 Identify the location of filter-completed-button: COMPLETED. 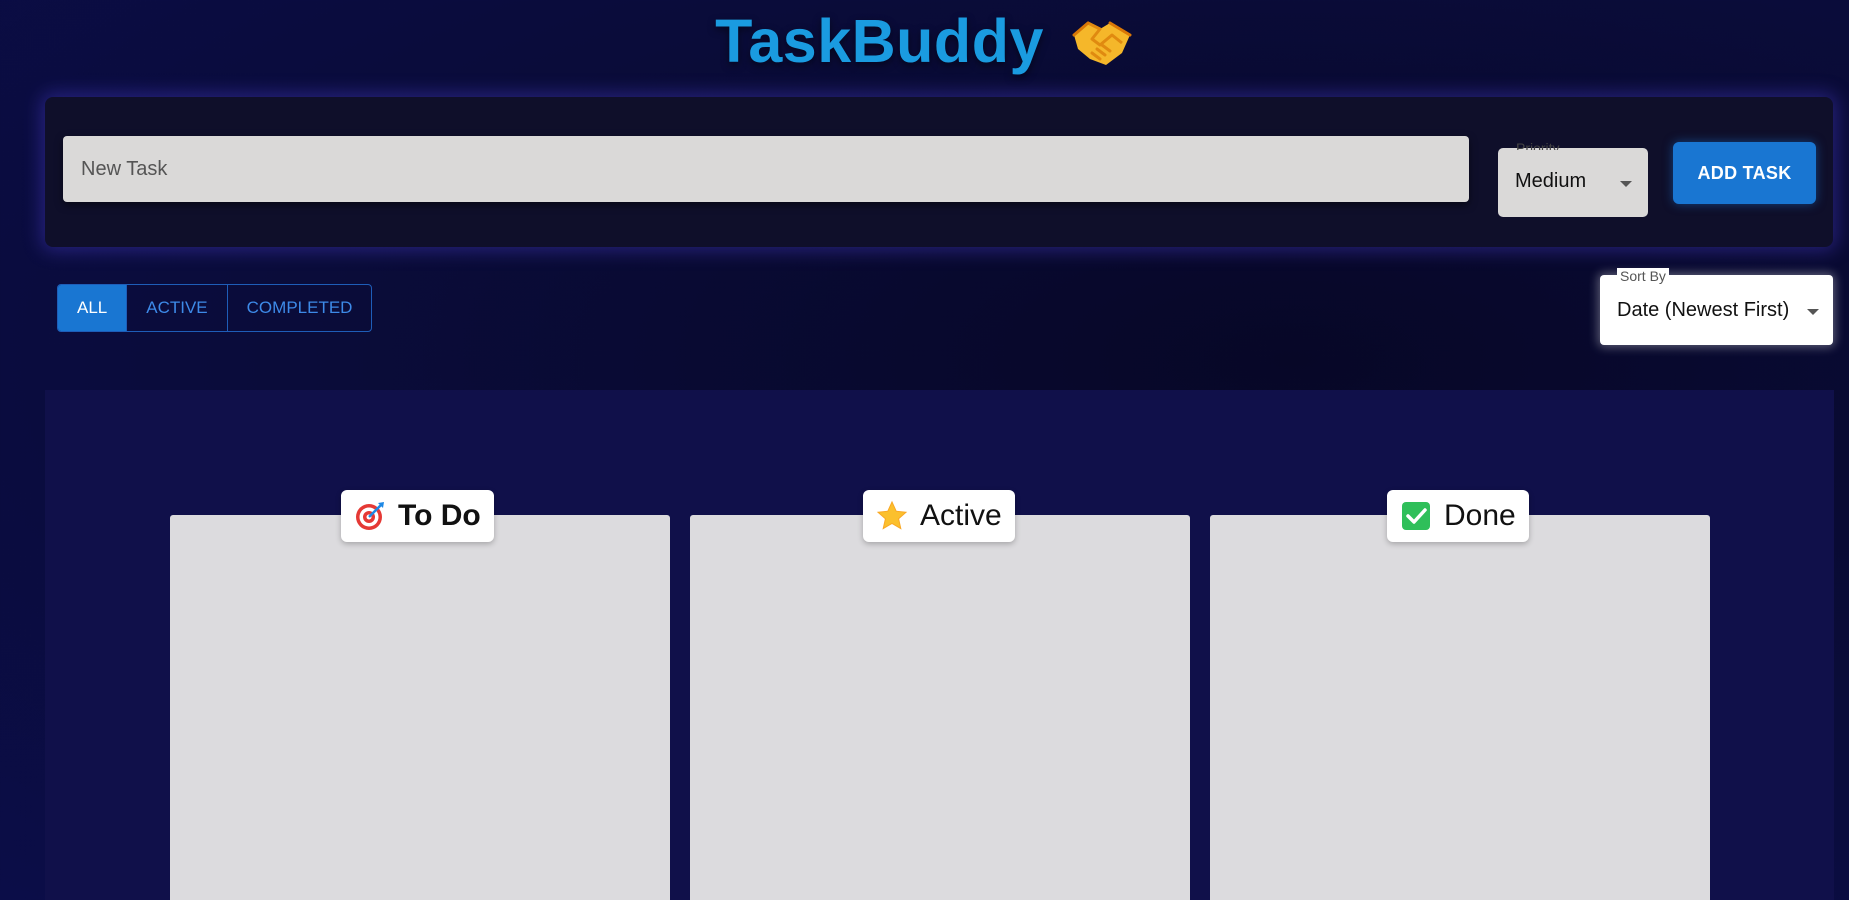
(300, 308).